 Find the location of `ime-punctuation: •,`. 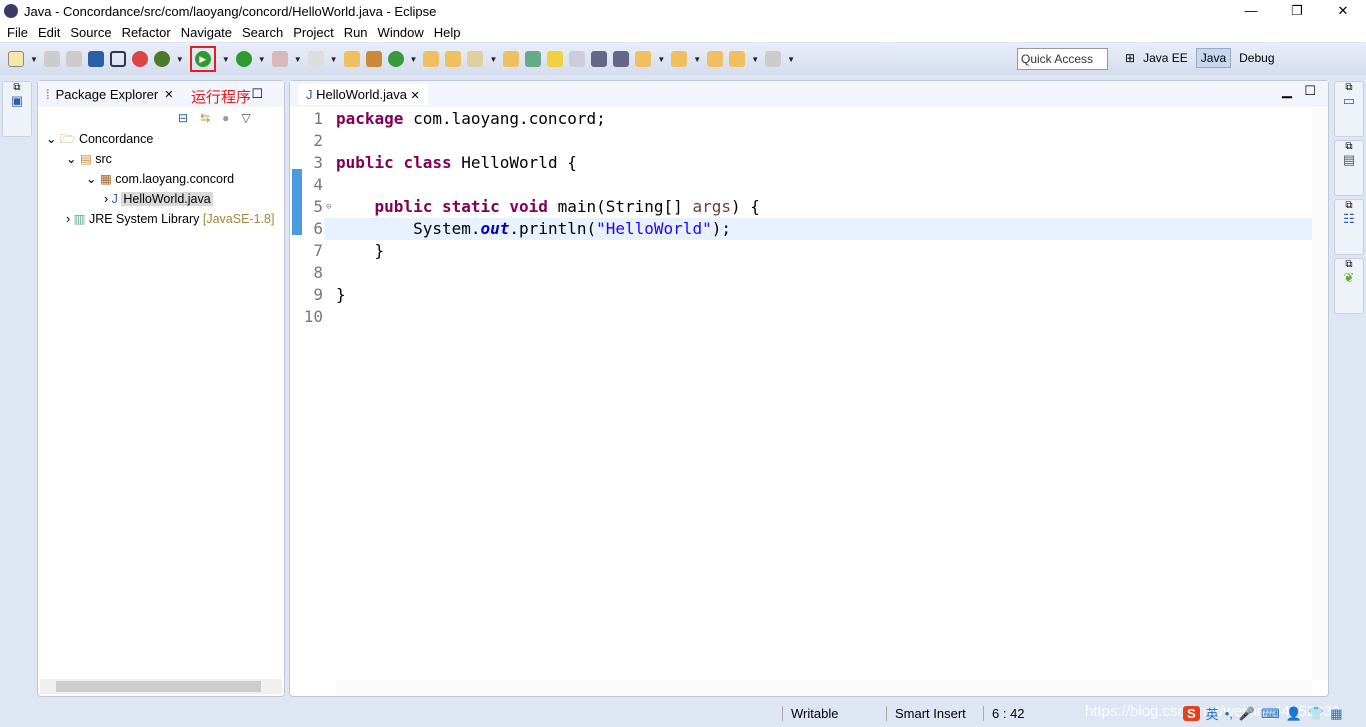

ime-punctuation: •, is located at coordinates (1229, 713).